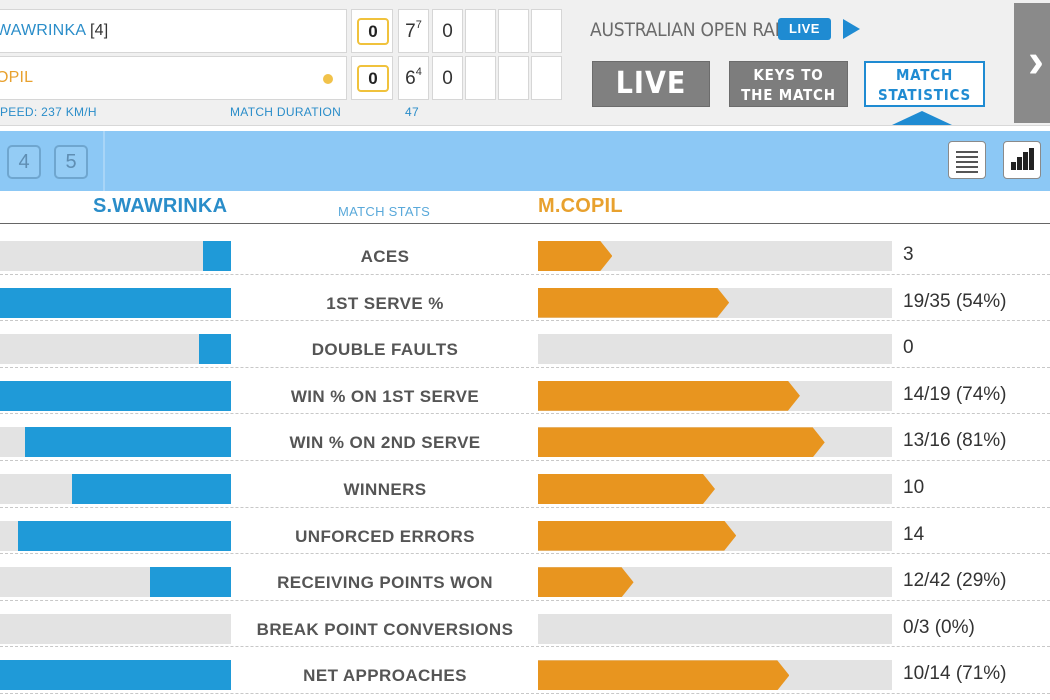 The image size is (1050, 700). I want to click on stat-row: DOUBLE FAULTS 0, so click(525, 344).